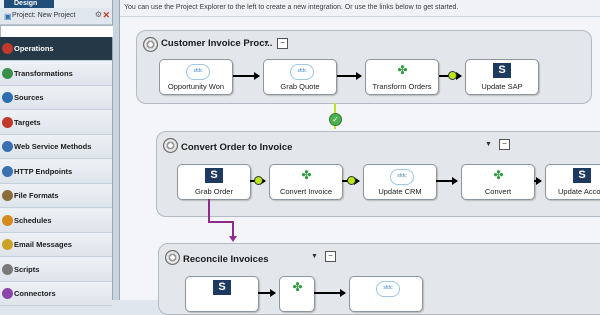 This screenshot has width=600, height=315. I want to click on group-header: Convert Order to Invoice ▼ −, so click(378, 145).